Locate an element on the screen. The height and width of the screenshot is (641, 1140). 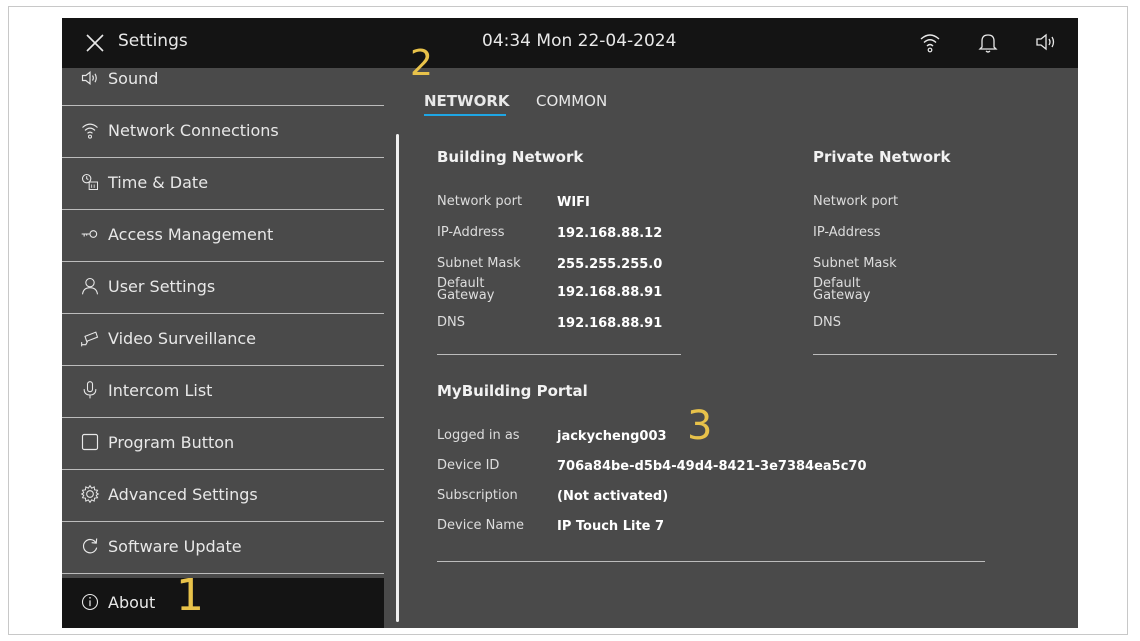
pn-label-default-gateway: Default Gateway is located at coordinates (842, 289).